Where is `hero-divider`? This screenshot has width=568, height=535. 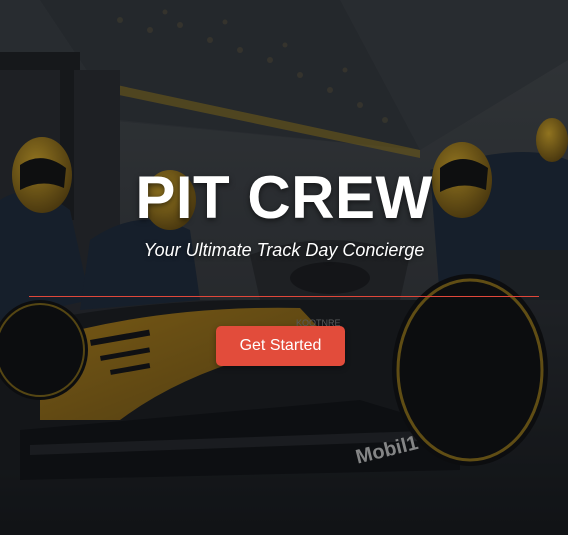
hero-divider is located at coordinates (284, 296).